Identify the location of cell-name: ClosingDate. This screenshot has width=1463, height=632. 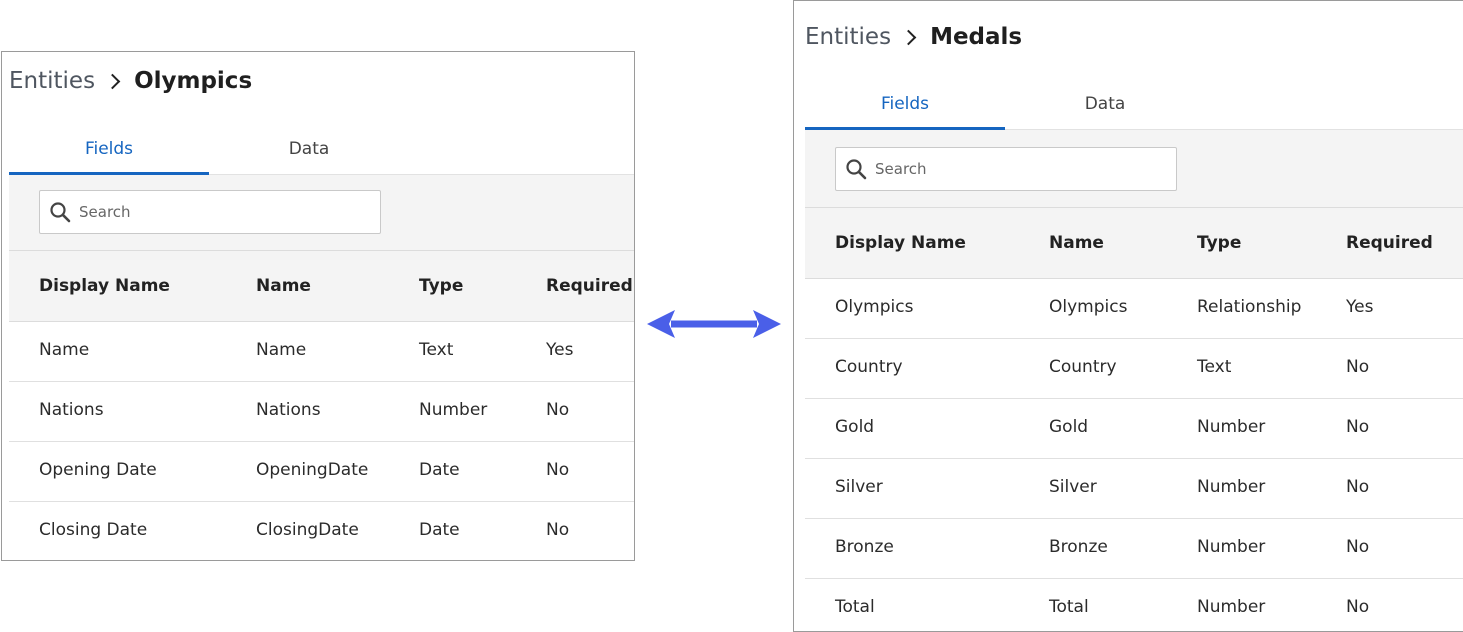
(307, 530).